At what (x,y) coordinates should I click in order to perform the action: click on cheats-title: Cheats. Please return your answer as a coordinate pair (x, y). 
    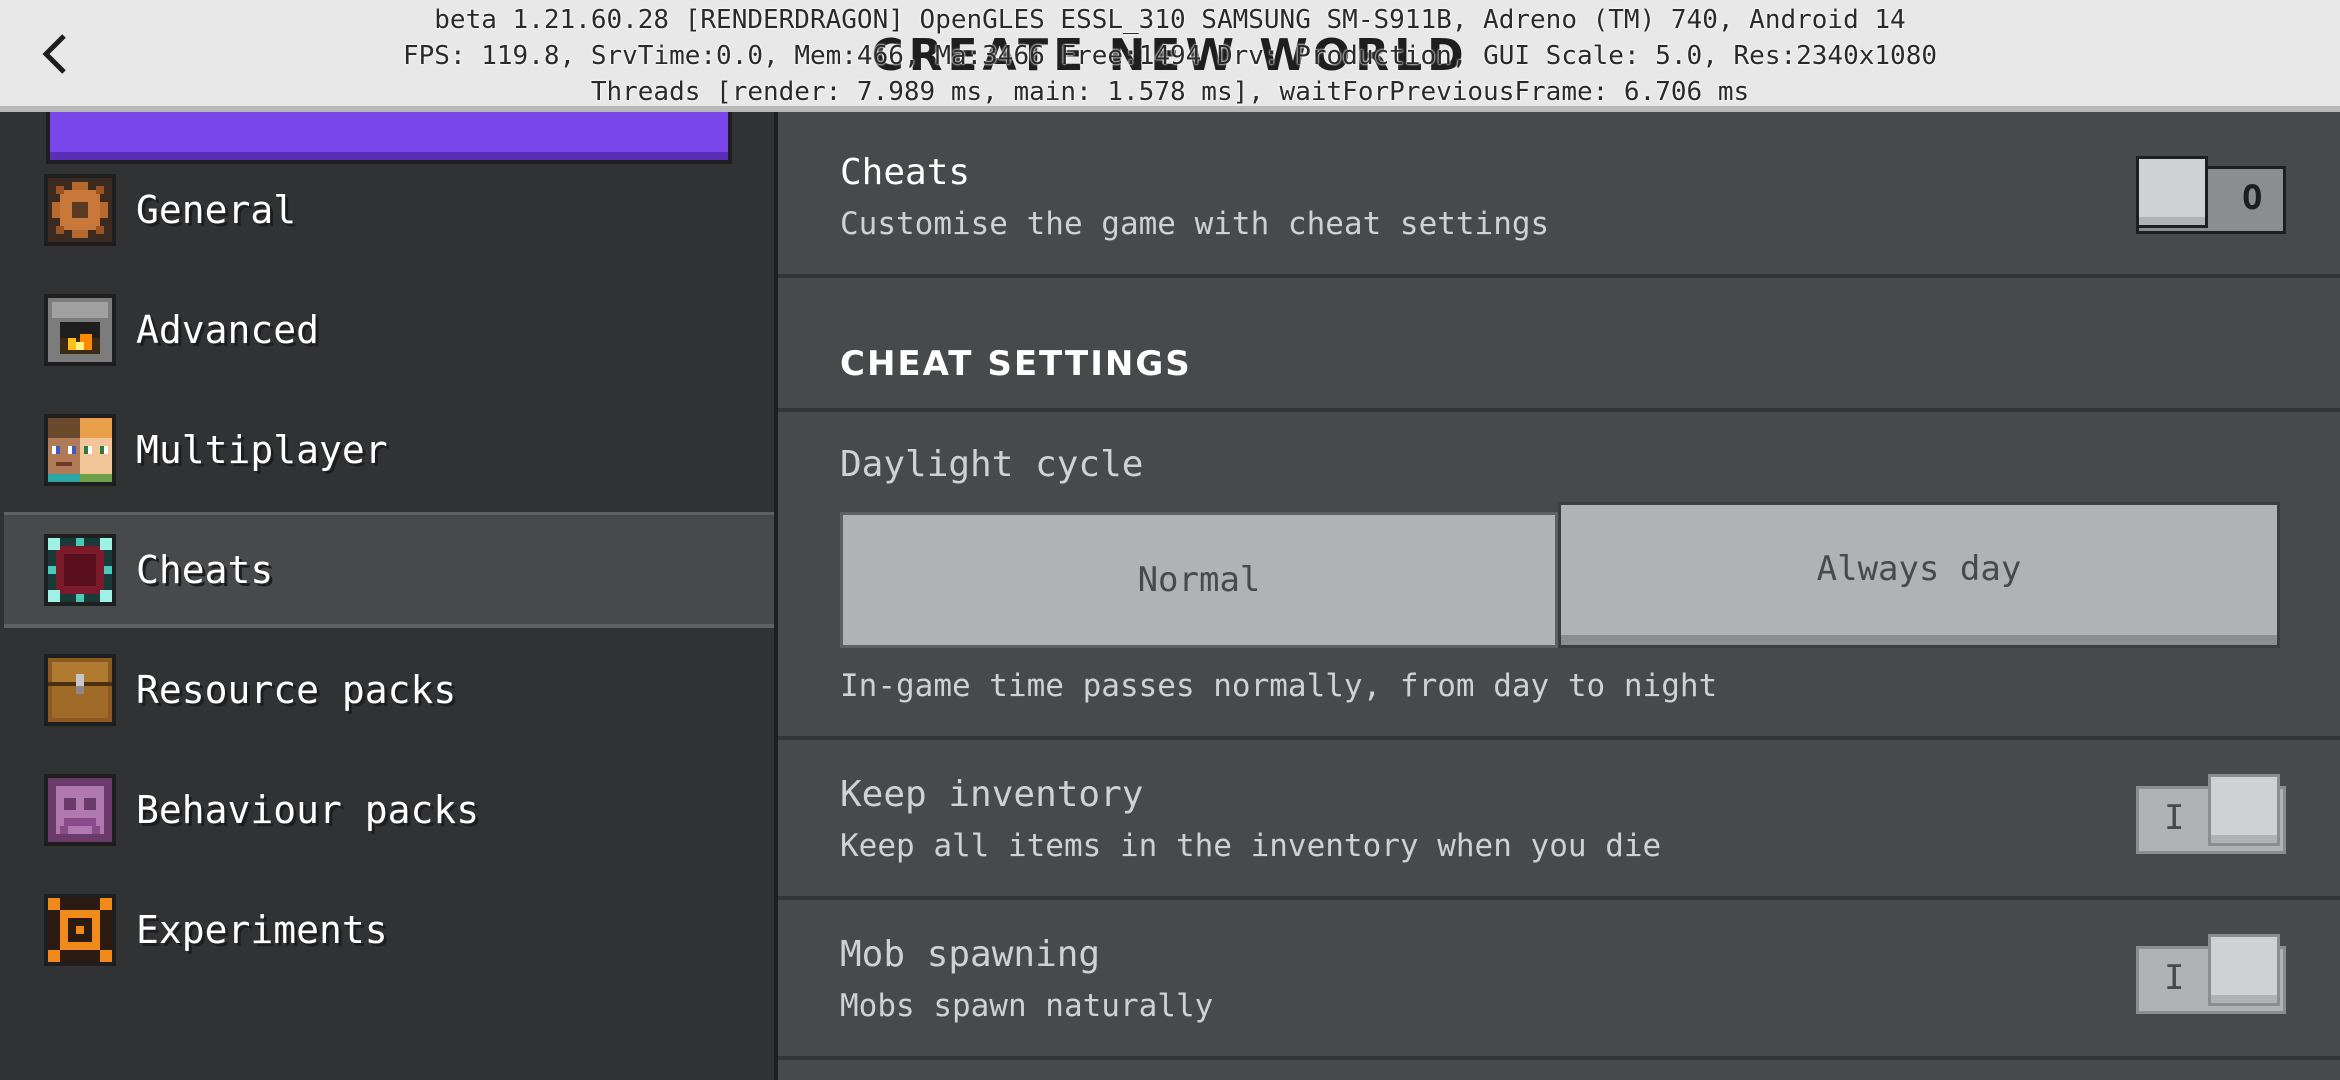
    Looking at the image, I should click on (905, 172).